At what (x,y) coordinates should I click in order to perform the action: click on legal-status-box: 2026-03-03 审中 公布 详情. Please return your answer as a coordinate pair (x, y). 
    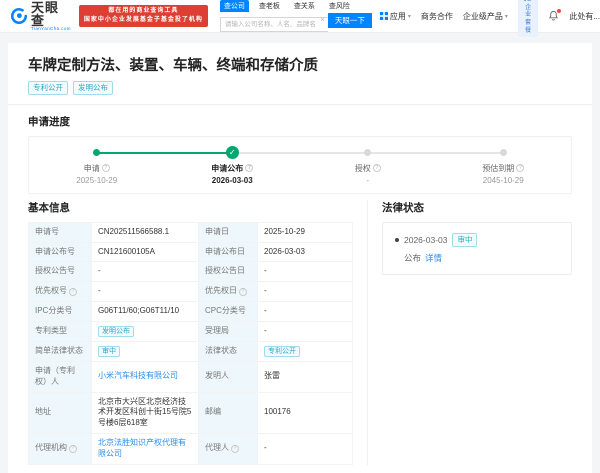
    Looking at the image, I should click on (477, 248).